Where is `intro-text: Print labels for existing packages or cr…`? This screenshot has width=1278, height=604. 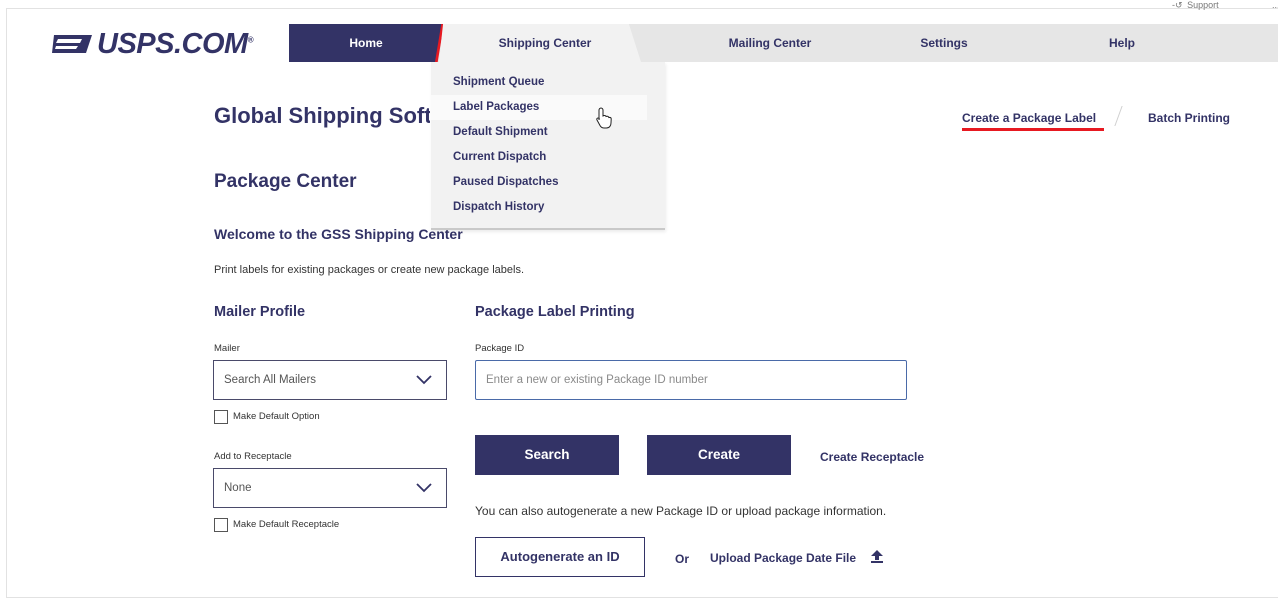 intro-text: Print labels for existing packages or cr… is located at coordinates (369, 270).